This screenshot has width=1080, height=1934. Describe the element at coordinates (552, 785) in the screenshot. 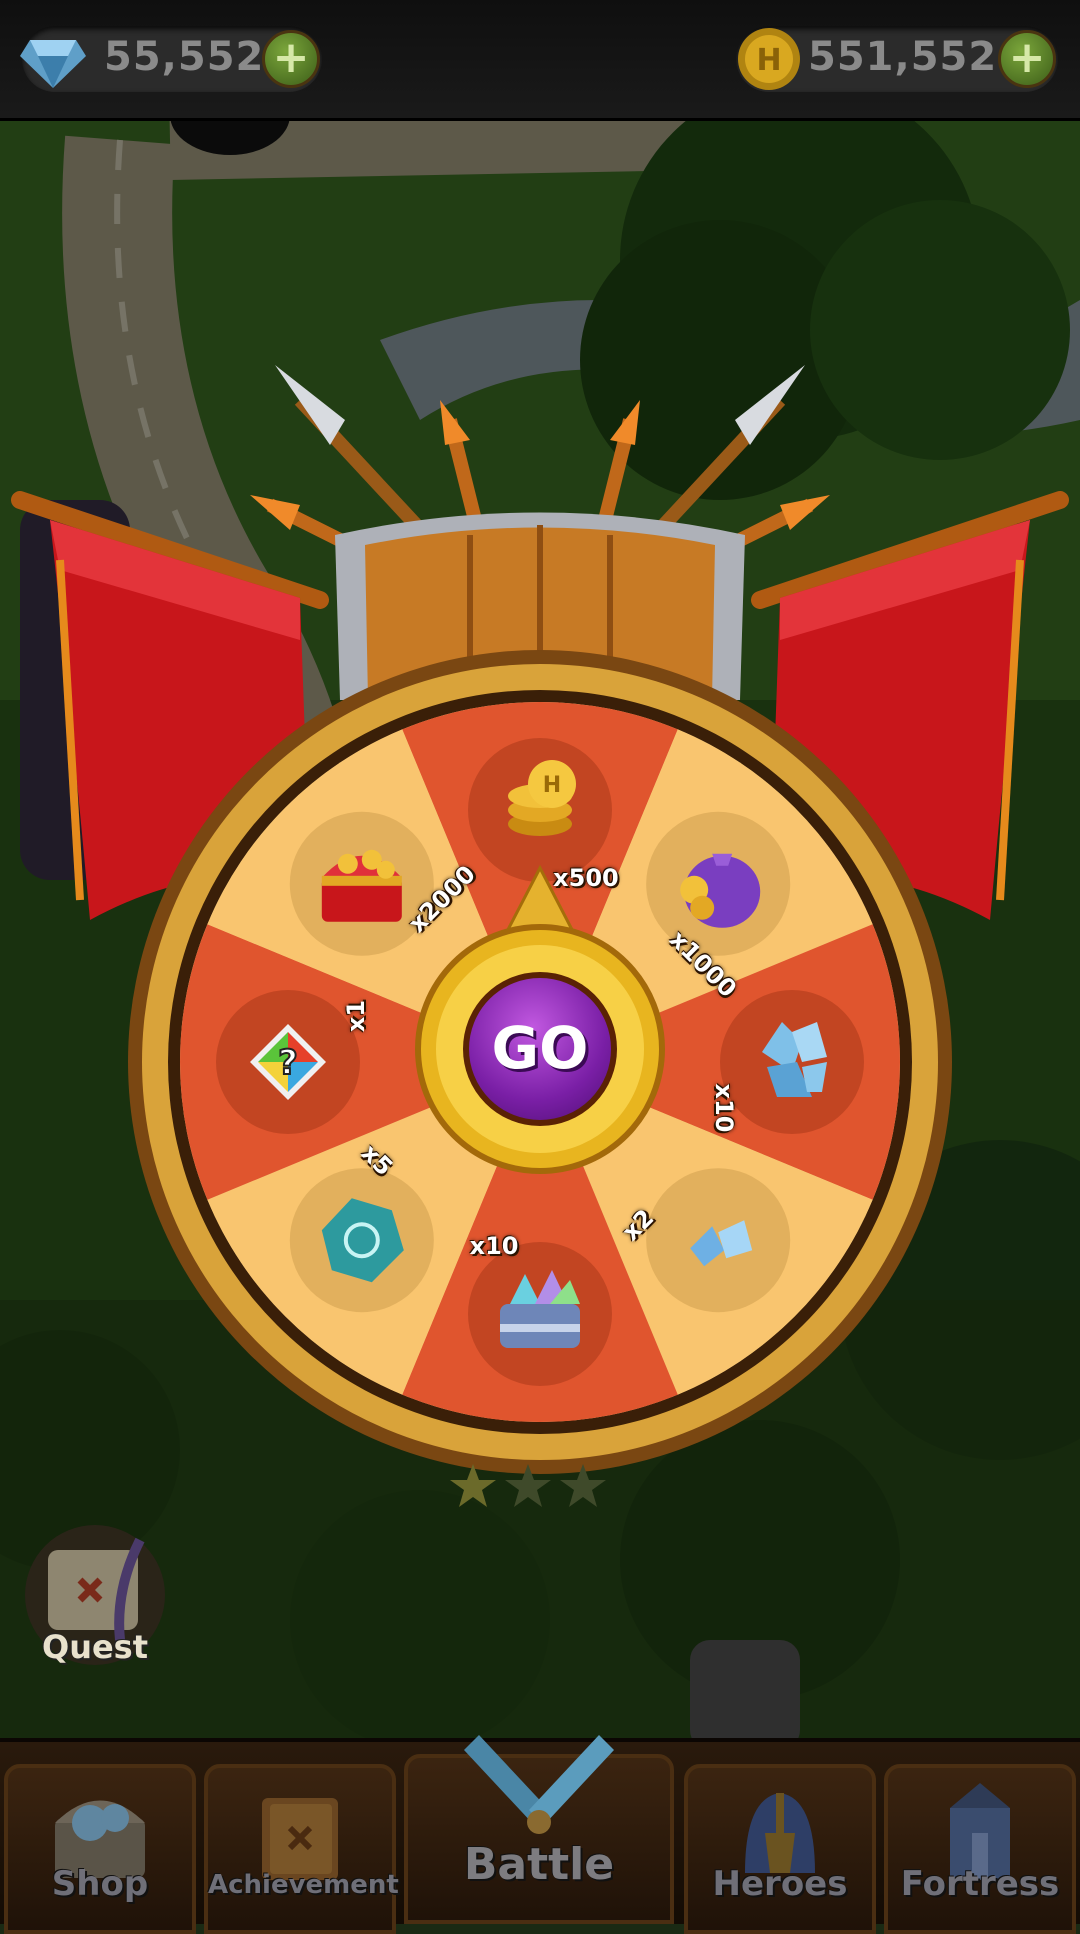

I see `svg-text: H` at that location.